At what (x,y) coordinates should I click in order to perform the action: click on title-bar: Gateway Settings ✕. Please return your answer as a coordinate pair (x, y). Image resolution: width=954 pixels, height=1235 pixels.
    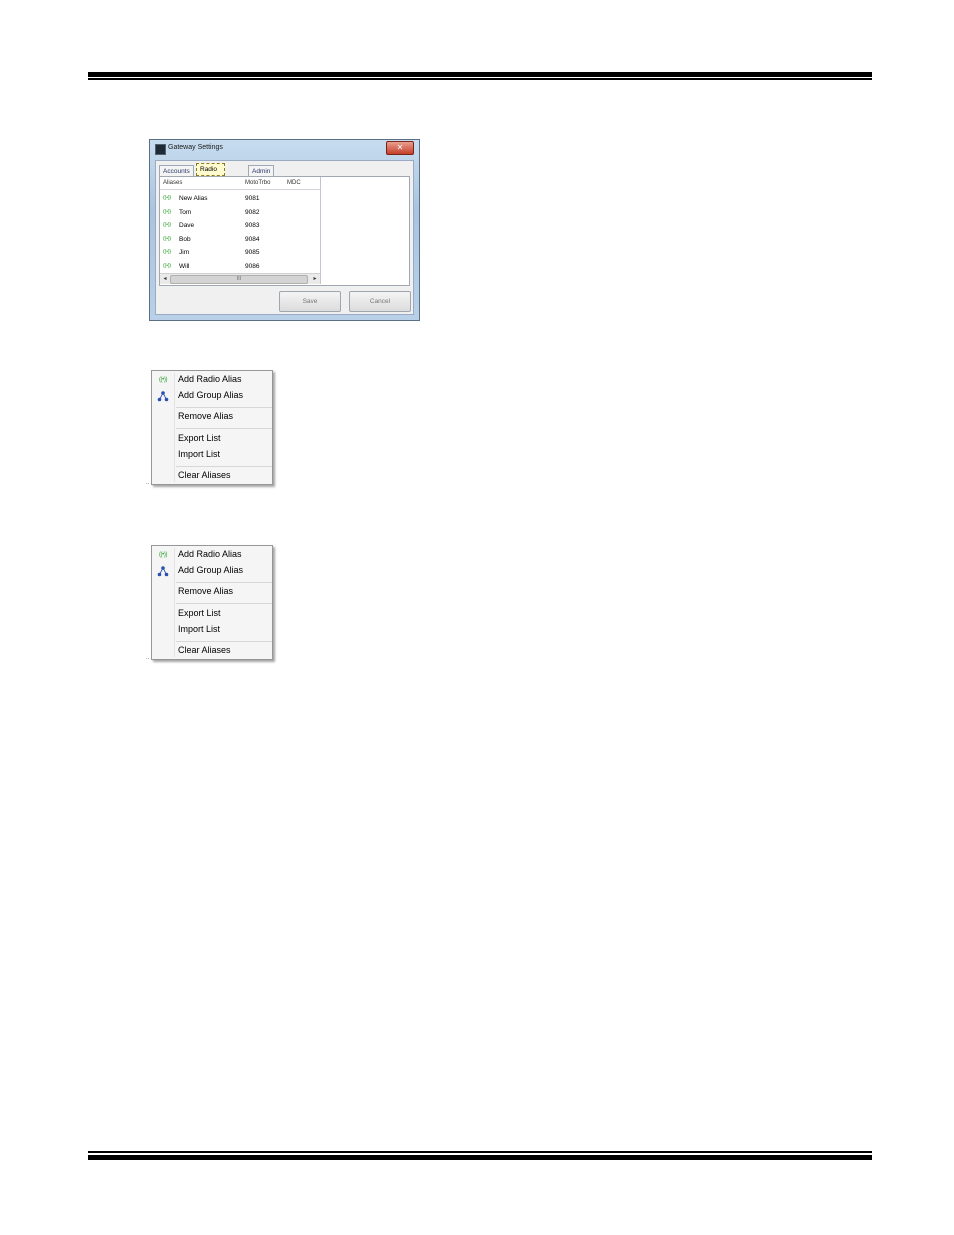
    Looking at the image, I should click on (284, 149).